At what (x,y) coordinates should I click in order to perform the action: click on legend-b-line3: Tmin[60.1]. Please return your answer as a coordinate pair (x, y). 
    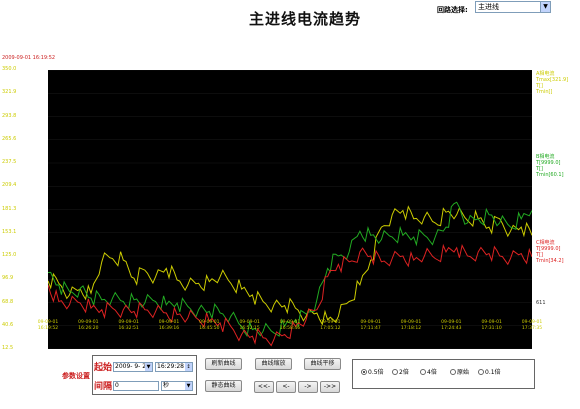
    Looking at the image, I should click on (550, 175).